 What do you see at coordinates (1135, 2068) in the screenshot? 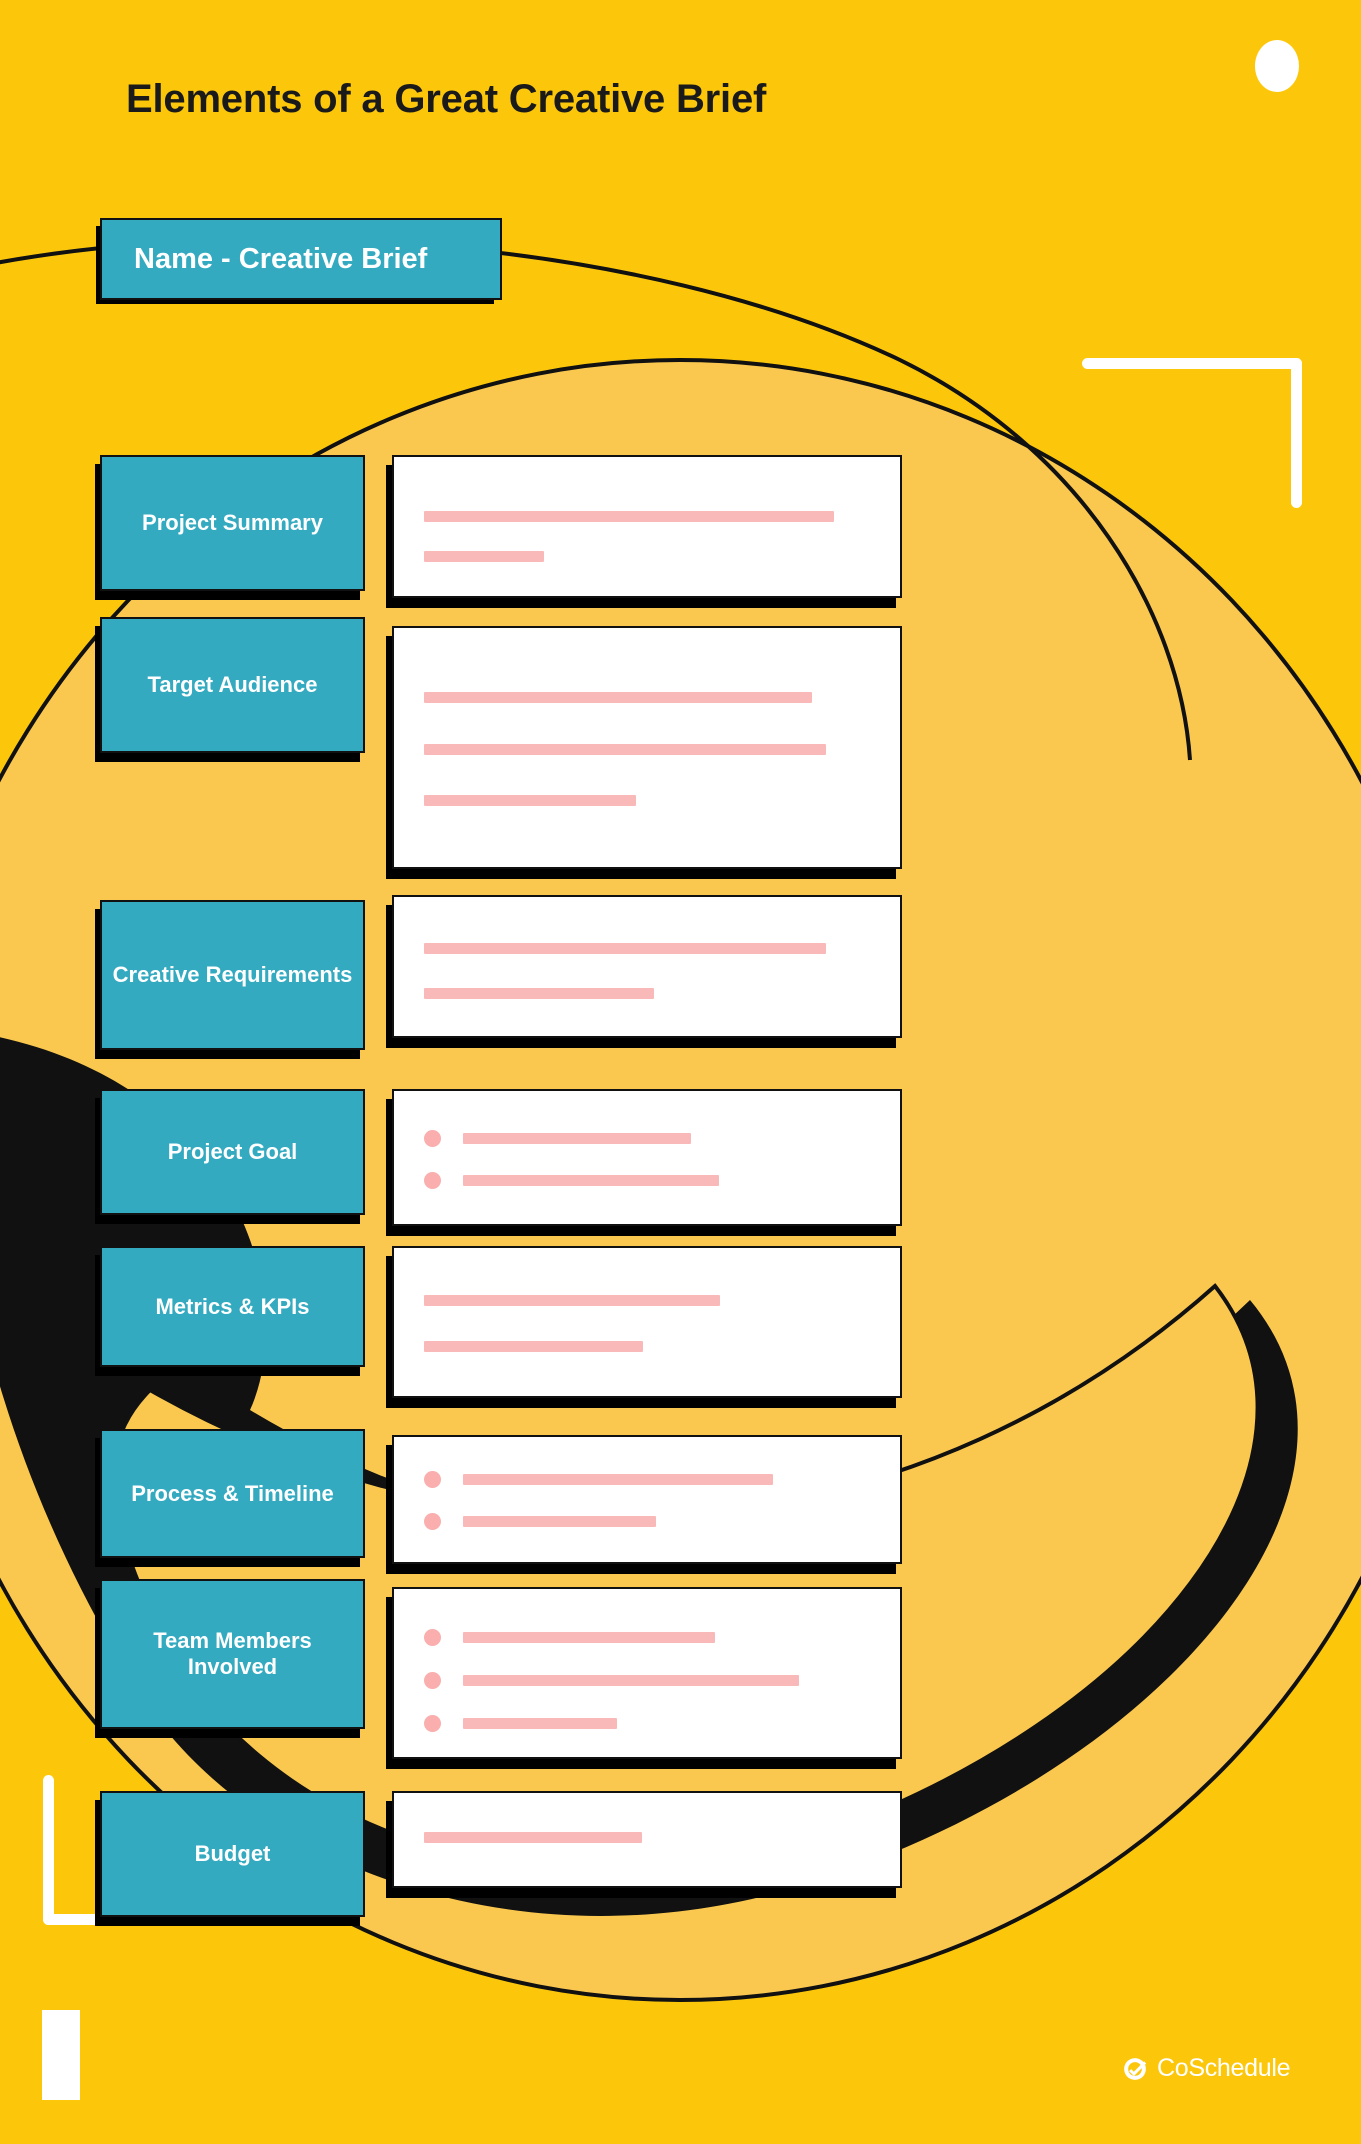
I see `check-circle-icon` at bounding box center [1135, 2068].